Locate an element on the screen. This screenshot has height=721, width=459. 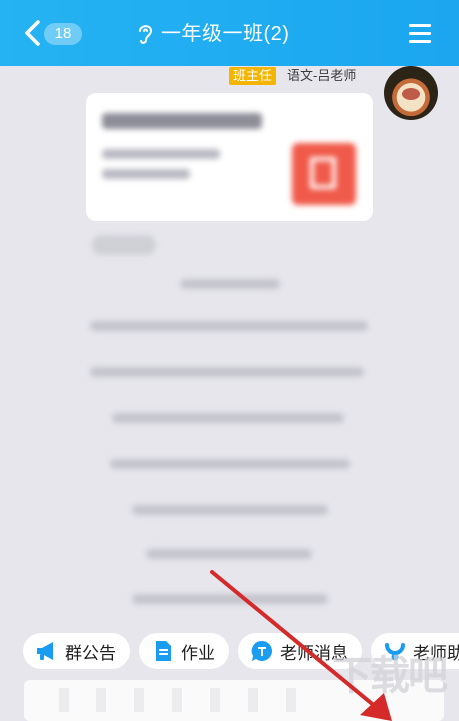
shortcut-homework: 作业 is located at coordinates (184, 651).